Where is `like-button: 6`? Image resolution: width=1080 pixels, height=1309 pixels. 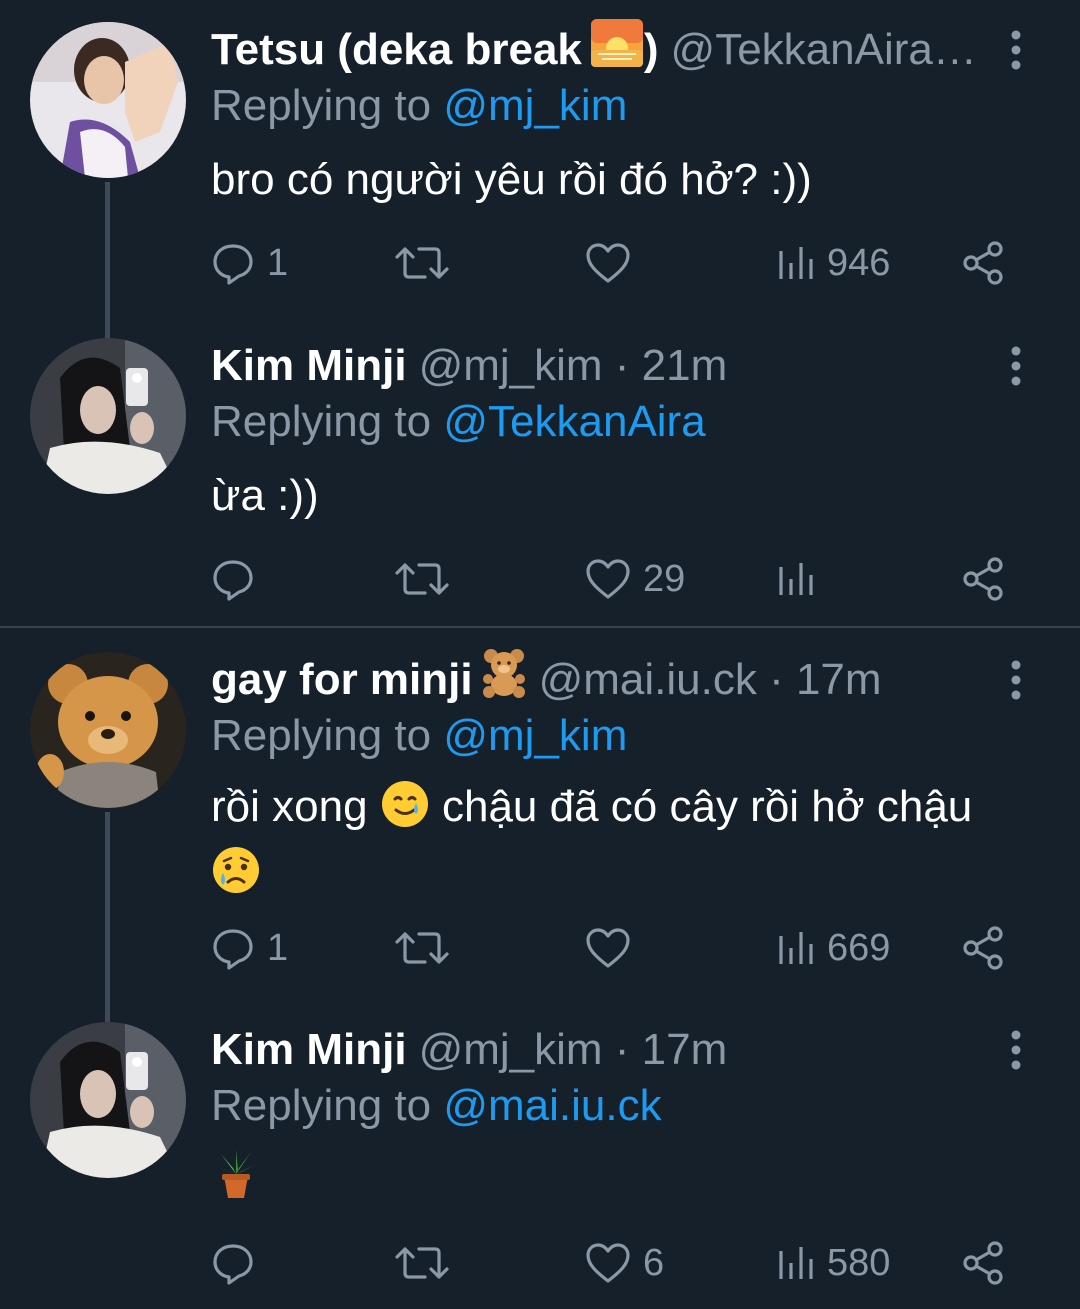
like-button: 6 is located at coordinates (624, 1263).